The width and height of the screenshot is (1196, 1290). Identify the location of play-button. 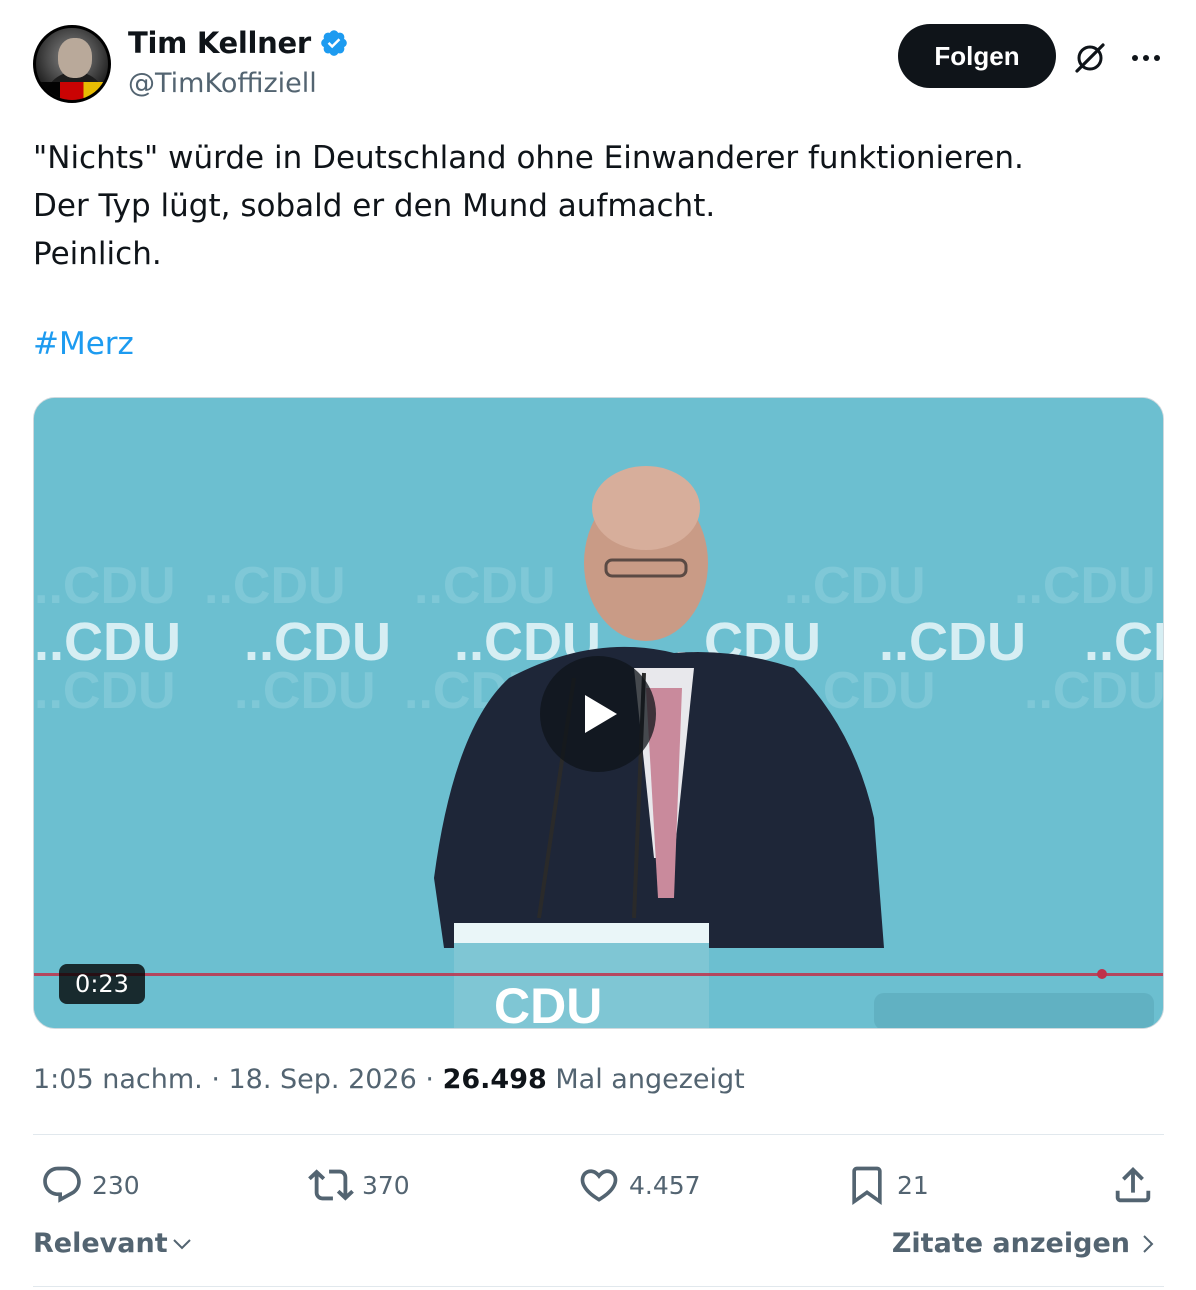
(598, 714).